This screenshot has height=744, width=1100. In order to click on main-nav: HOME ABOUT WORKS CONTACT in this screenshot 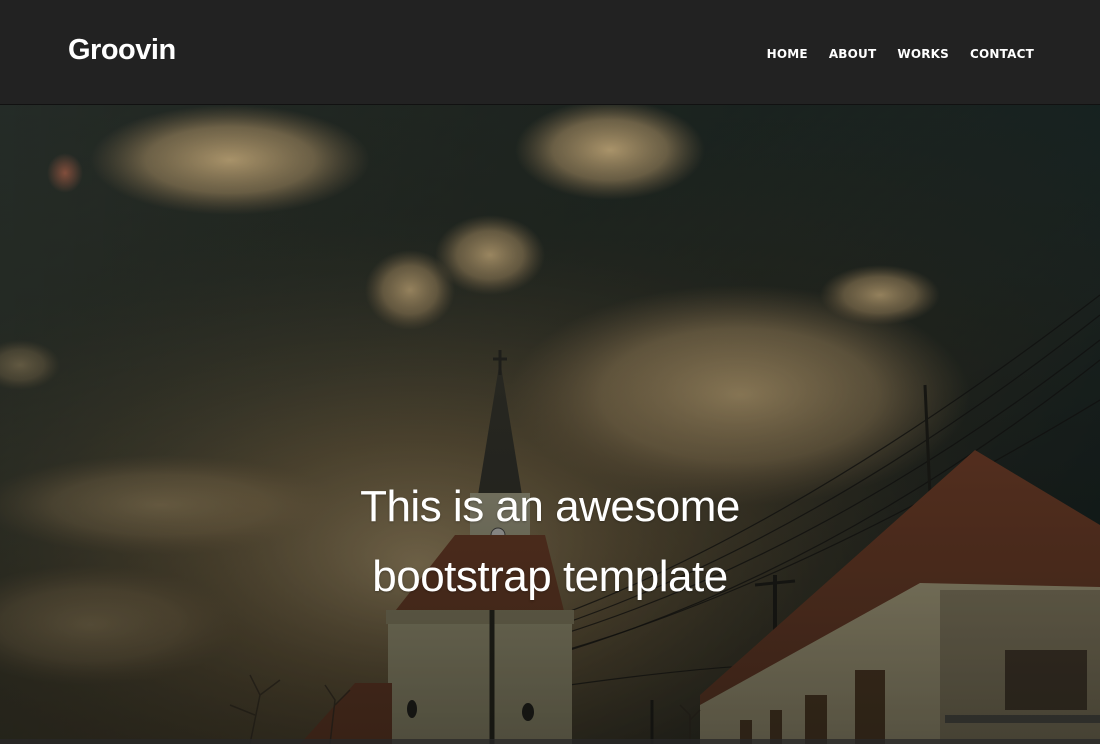, I will do `click(890, 54)`.